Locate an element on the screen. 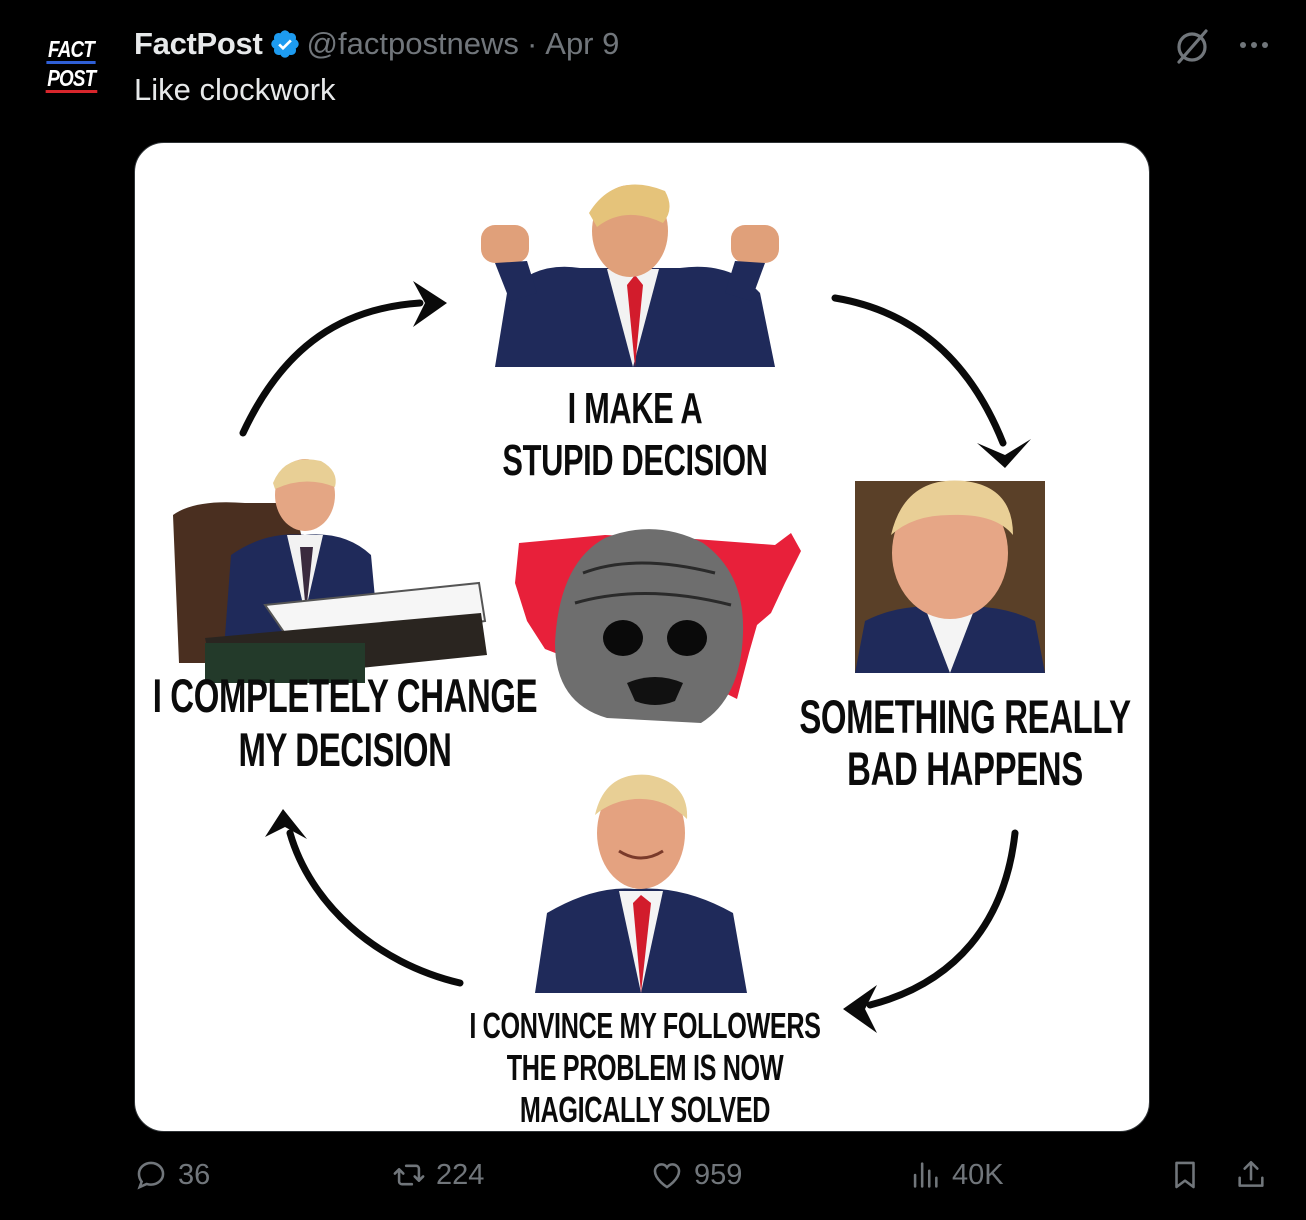 The image size is (1306, 1220). verified-badge-icon is located at coordinates (284, 44).